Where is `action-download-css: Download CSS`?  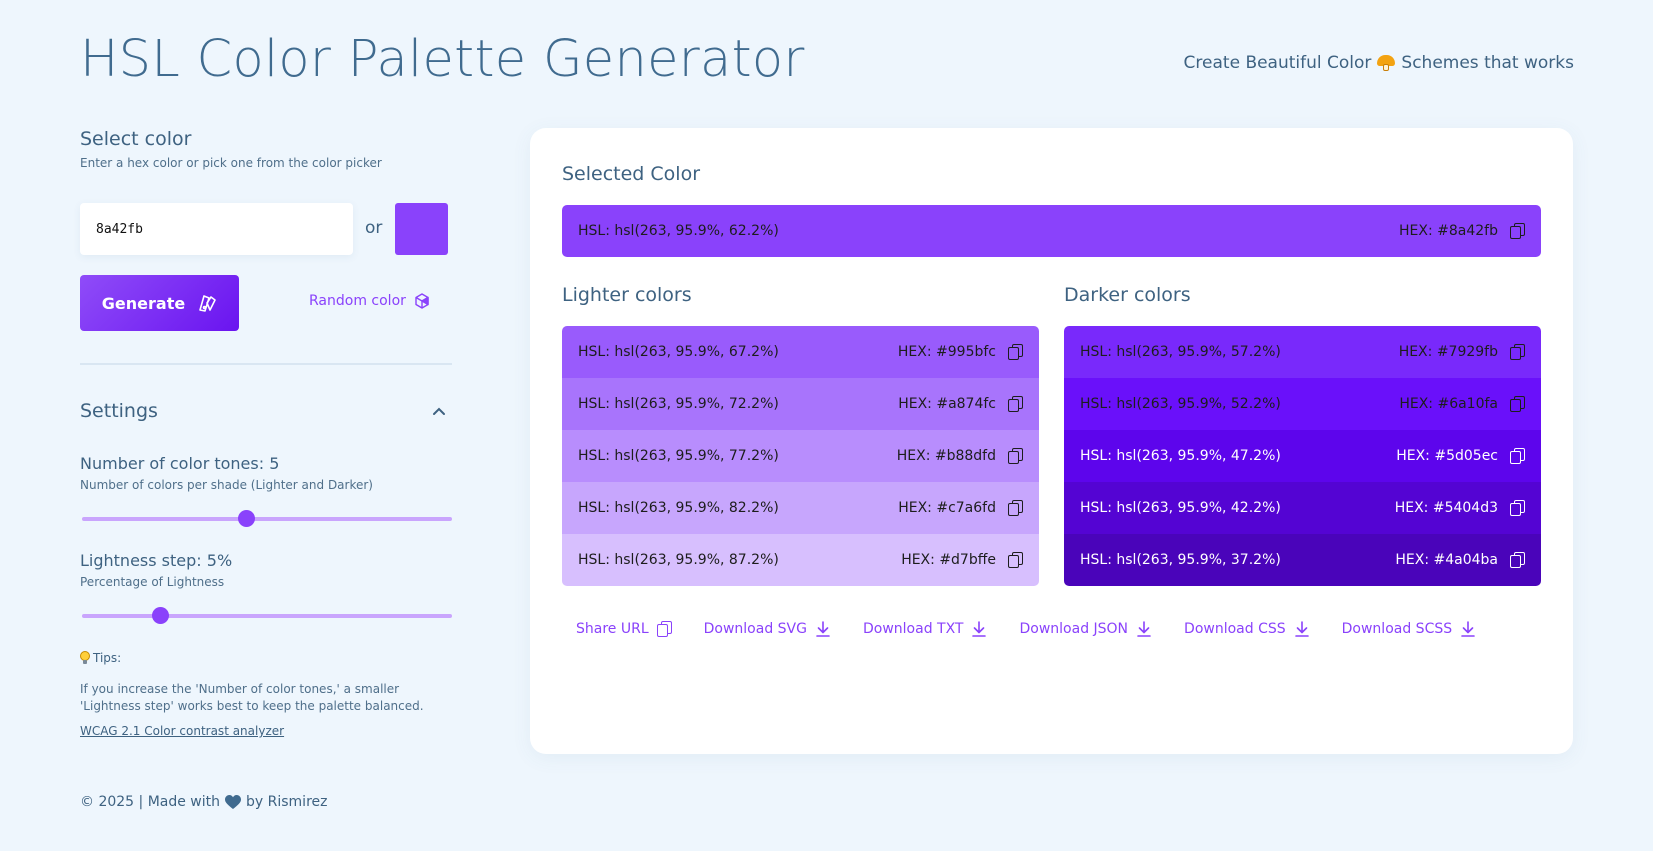 action-download-css: Download CSS is located at coordinates (1247, 629).